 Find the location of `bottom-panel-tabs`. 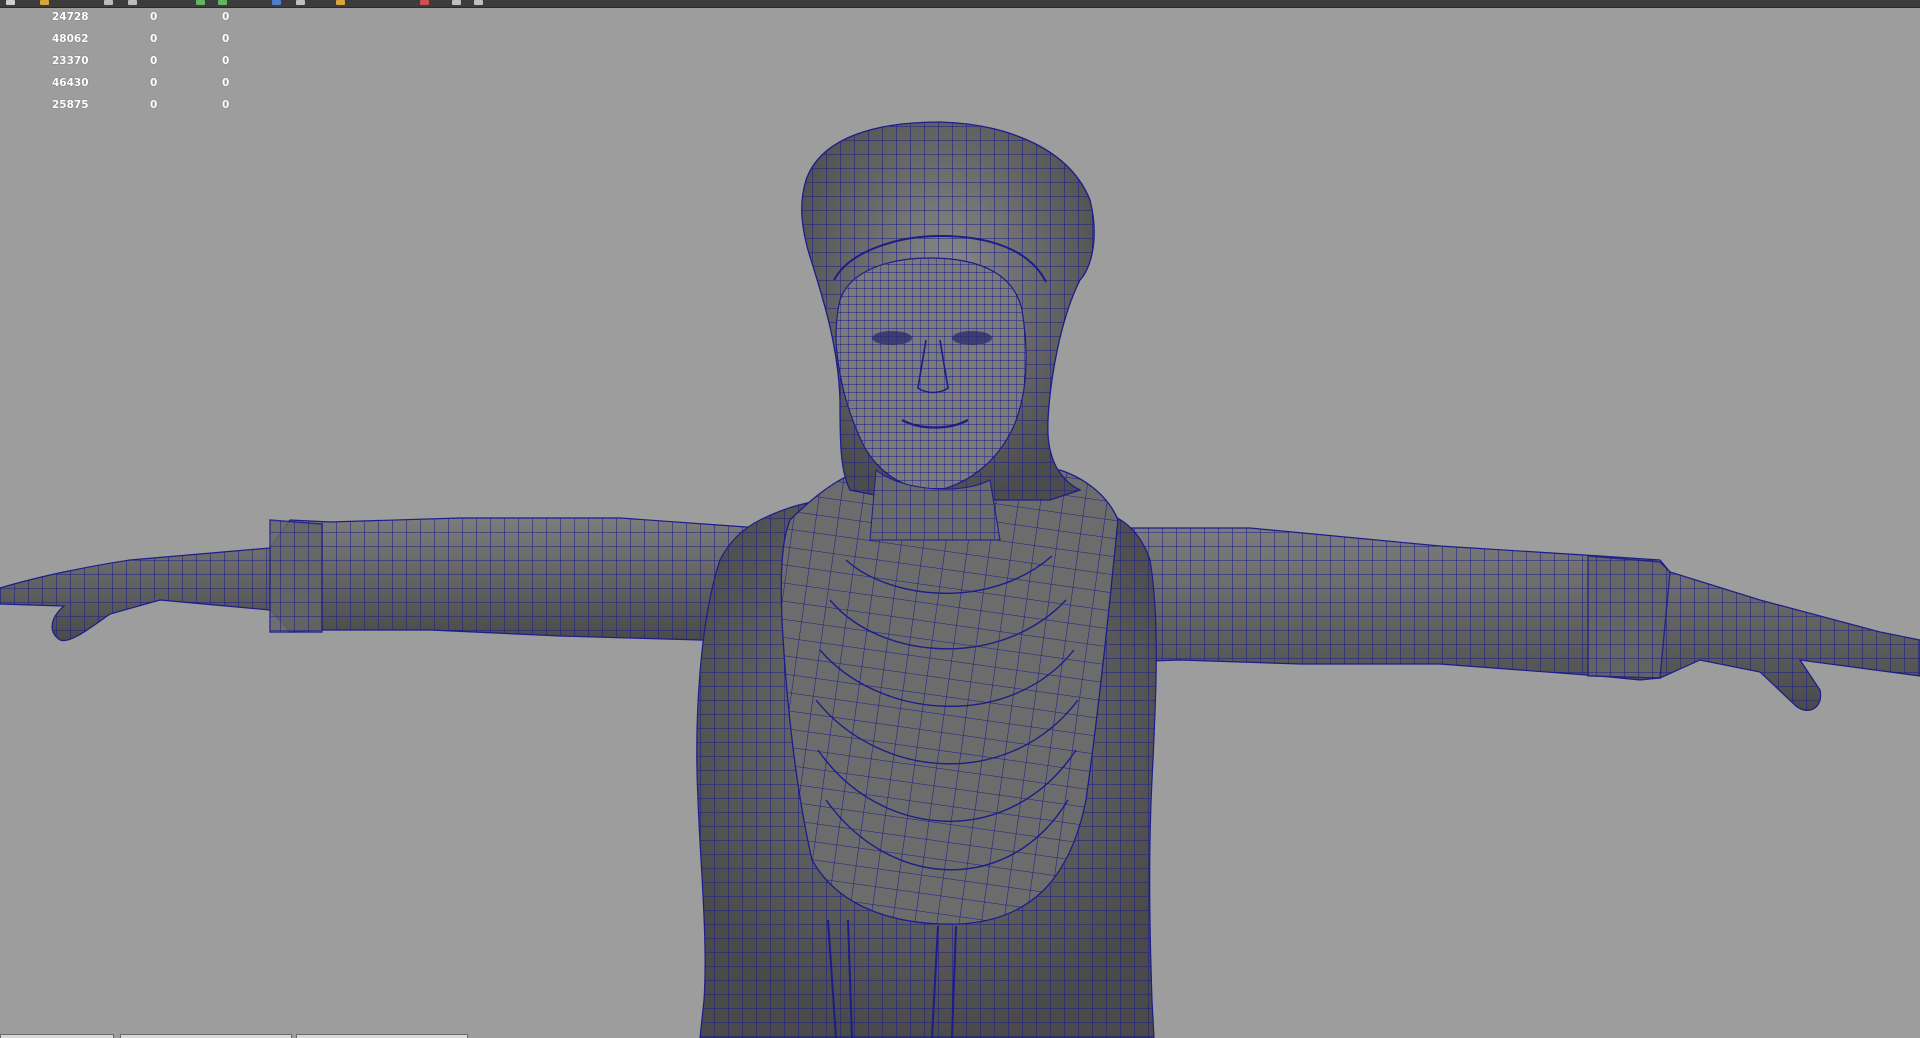

bottom-panel-tabs is located at coordinates (240, 1036).